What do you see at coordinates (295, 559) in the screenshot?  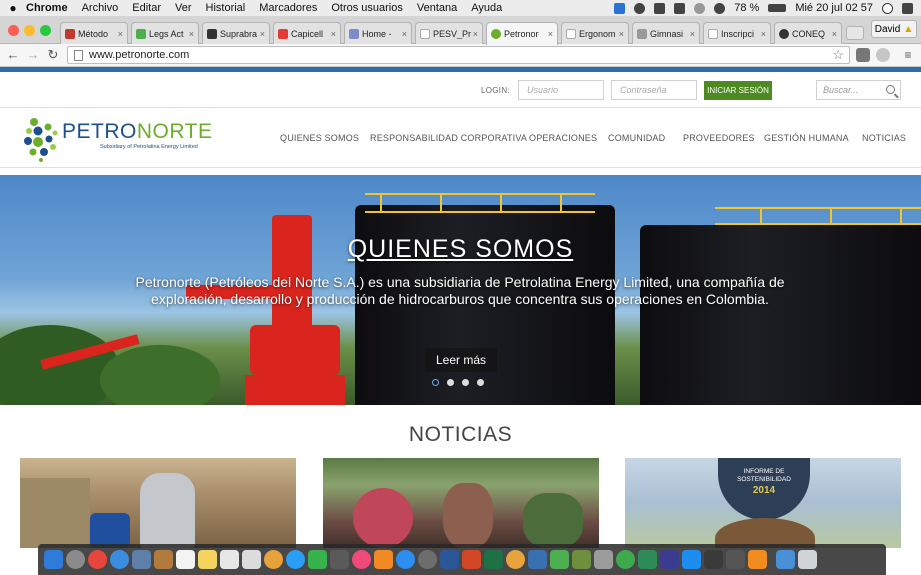 I see `messages-icon` at bounding box center [295, 559].